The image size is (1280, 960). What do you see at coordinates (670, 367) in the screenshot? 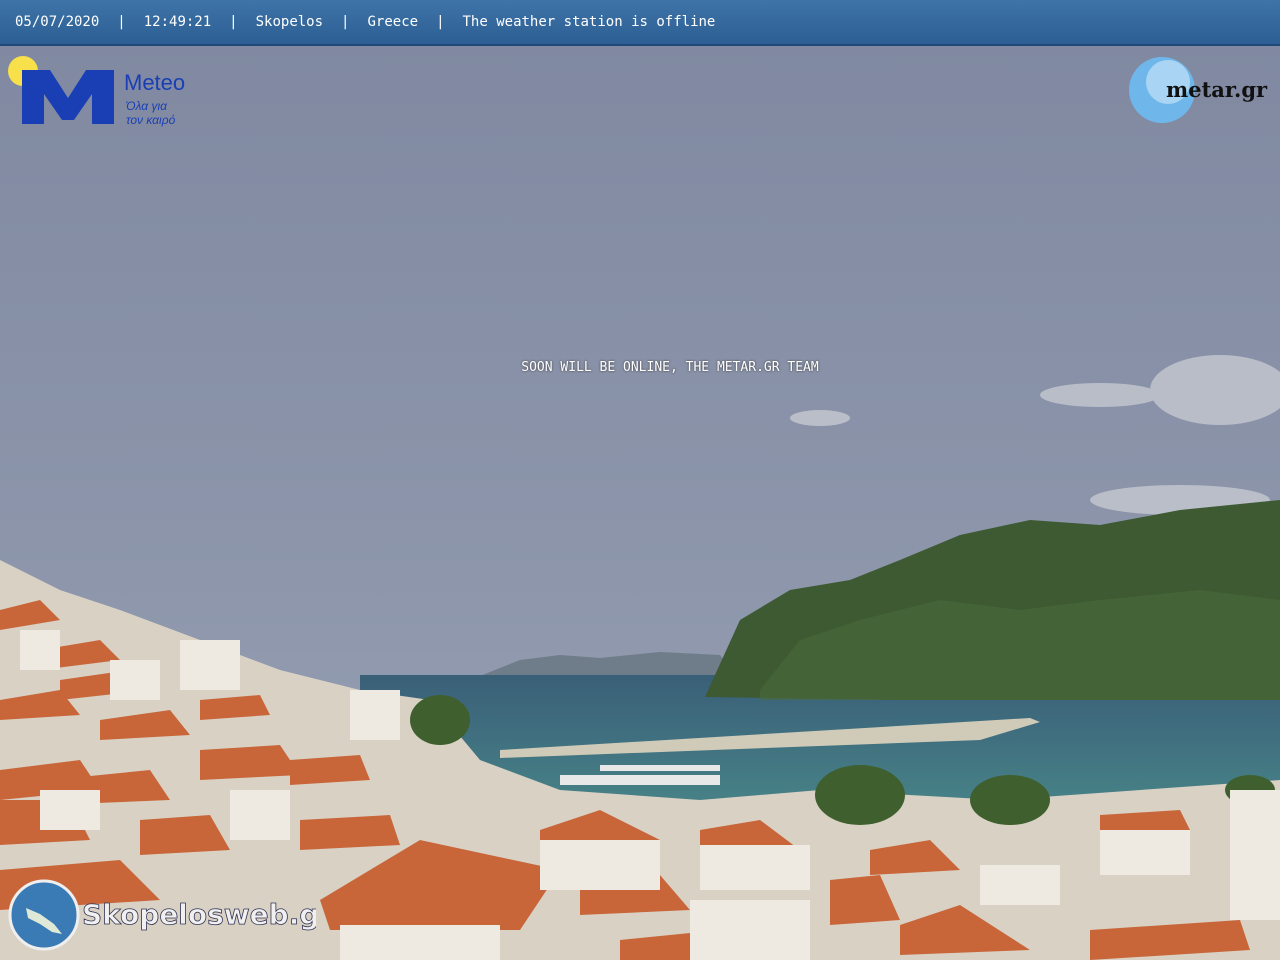
I see `overlay-message: SOON WILL BE ONLINE, THE METAR.GR TEAM` at bounding box center [670, 367].